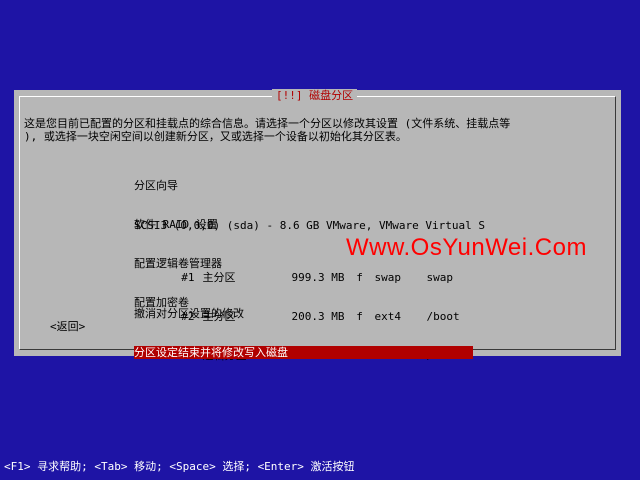  What do you see at coordinates (67, 326) in the screenshot?
I see `back-button: <返回>` at bounding box center [67, 326].